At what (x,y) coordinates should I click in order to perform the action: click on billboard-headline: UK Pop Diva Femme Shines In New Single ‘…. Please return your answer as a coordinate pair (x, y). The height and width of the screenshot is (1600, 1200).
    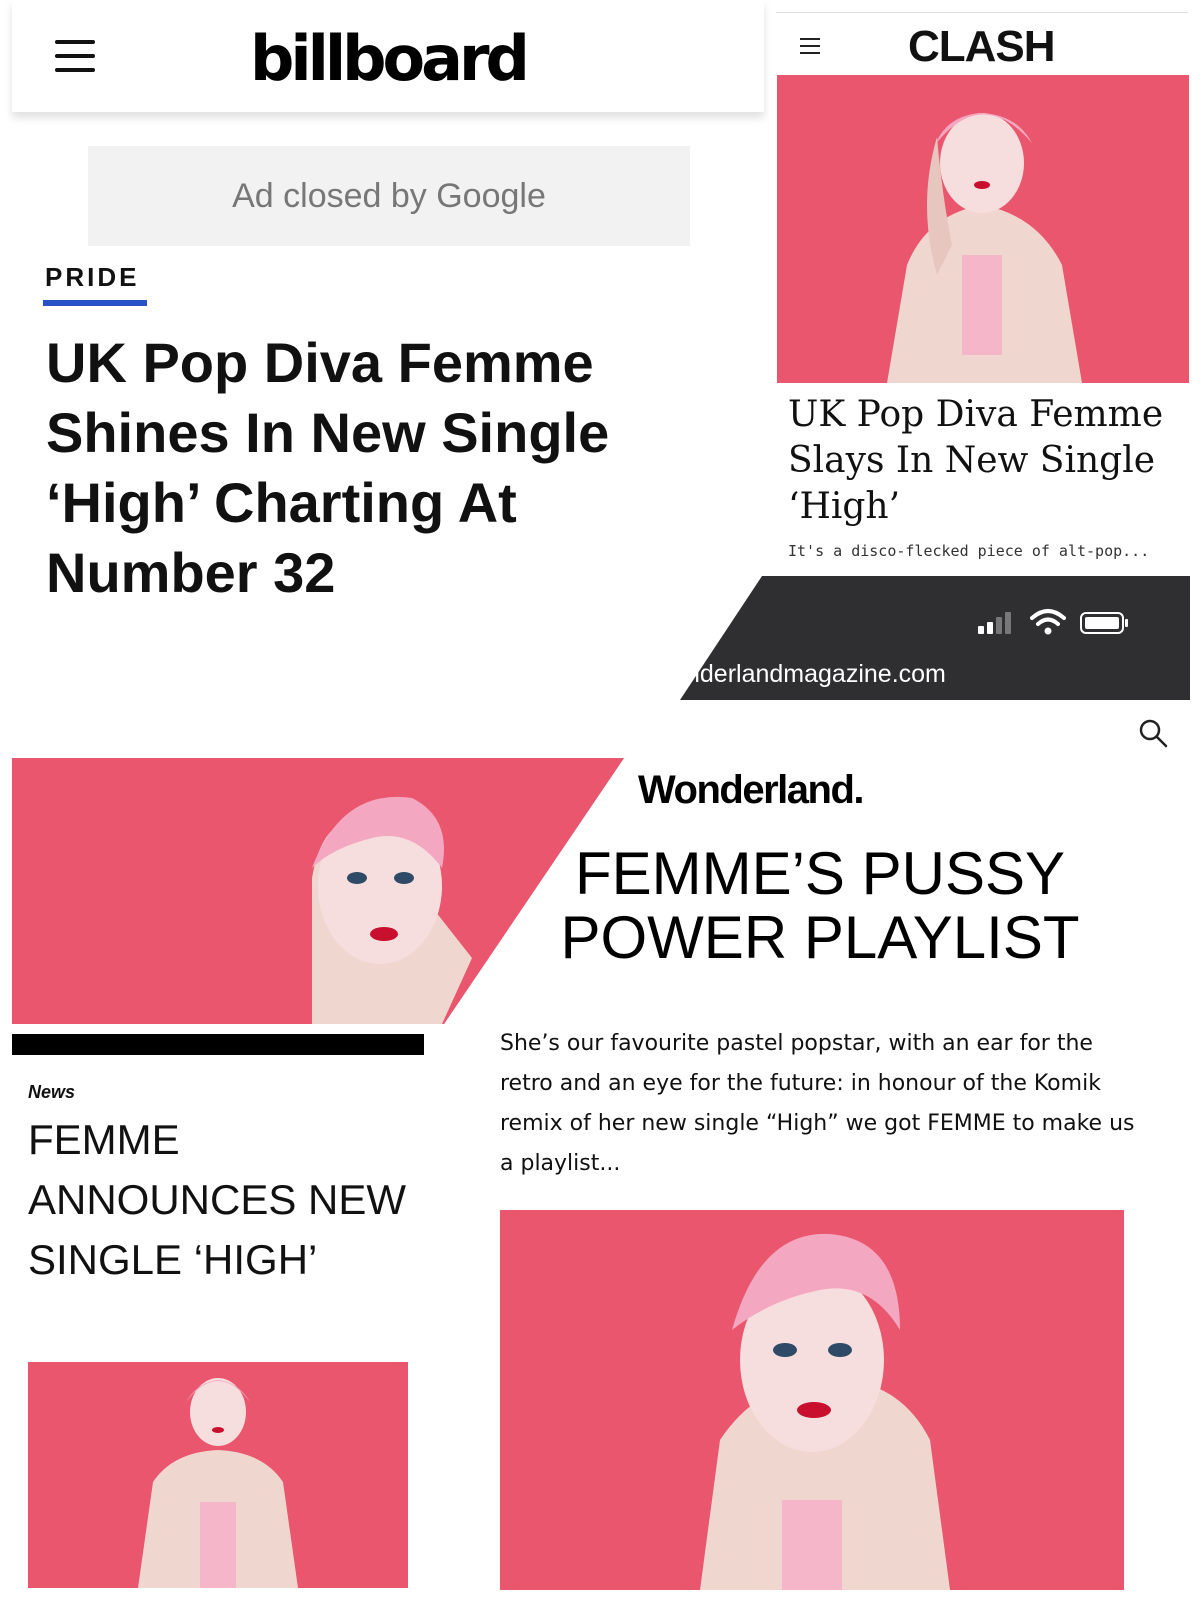
    Looking at the image, I should click on (386, 468).